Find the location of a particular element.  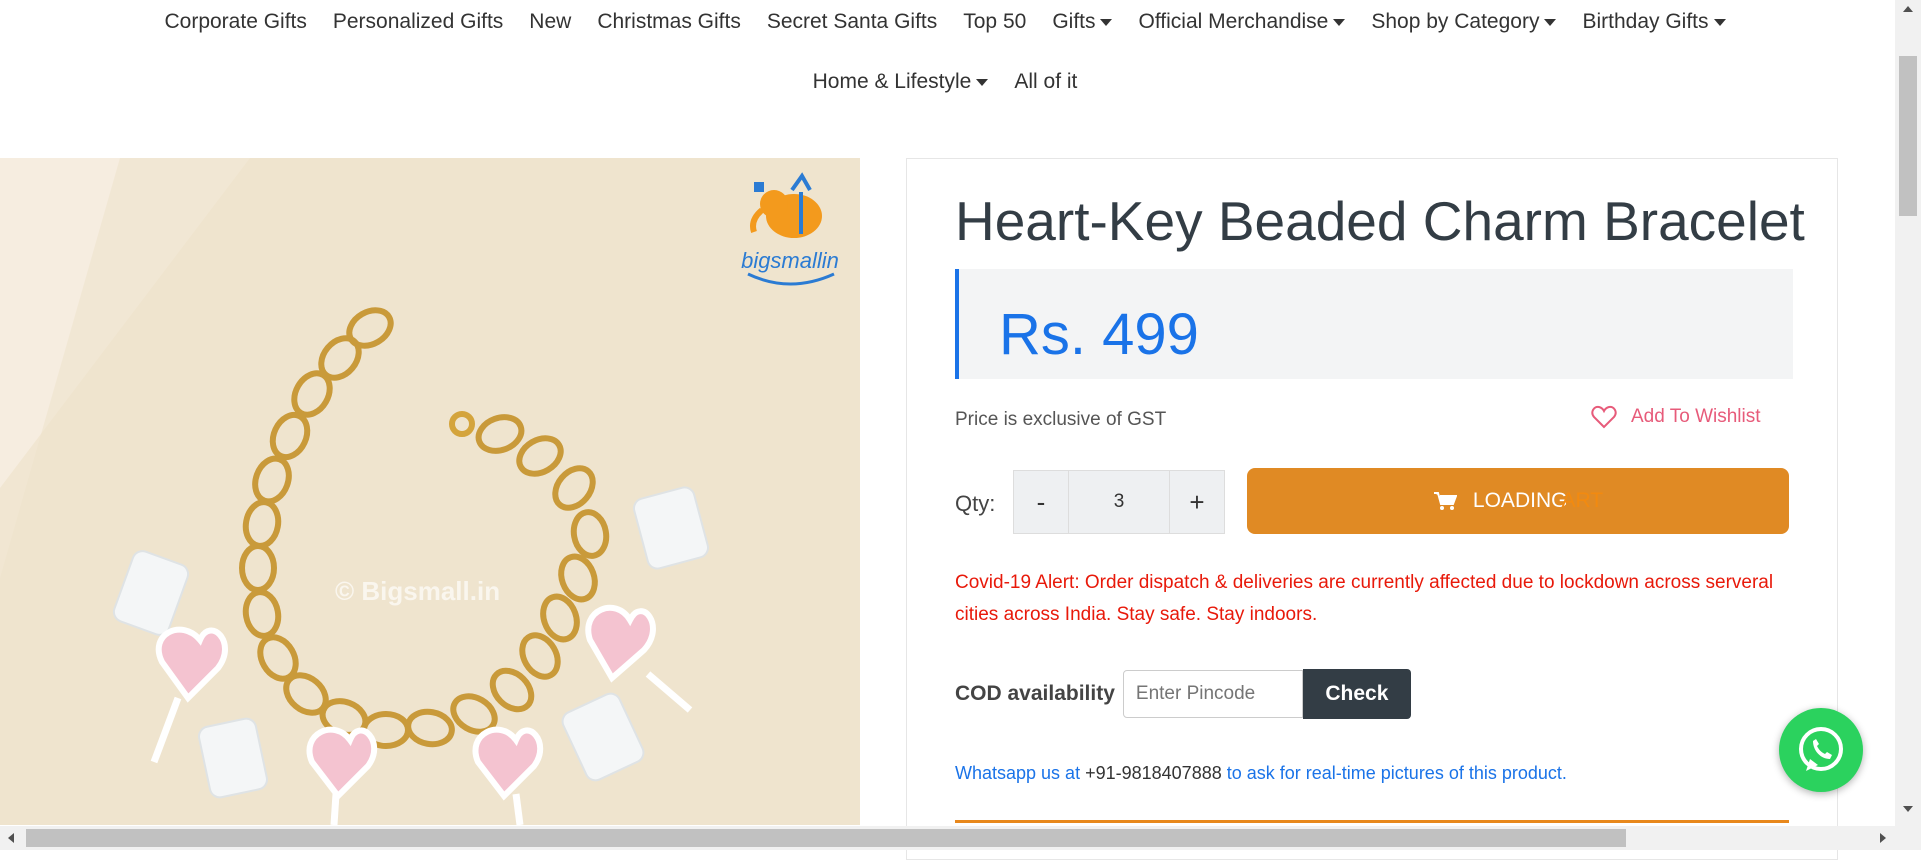

scroll-up-arrow-icon is located at coordinates (1908, 9).